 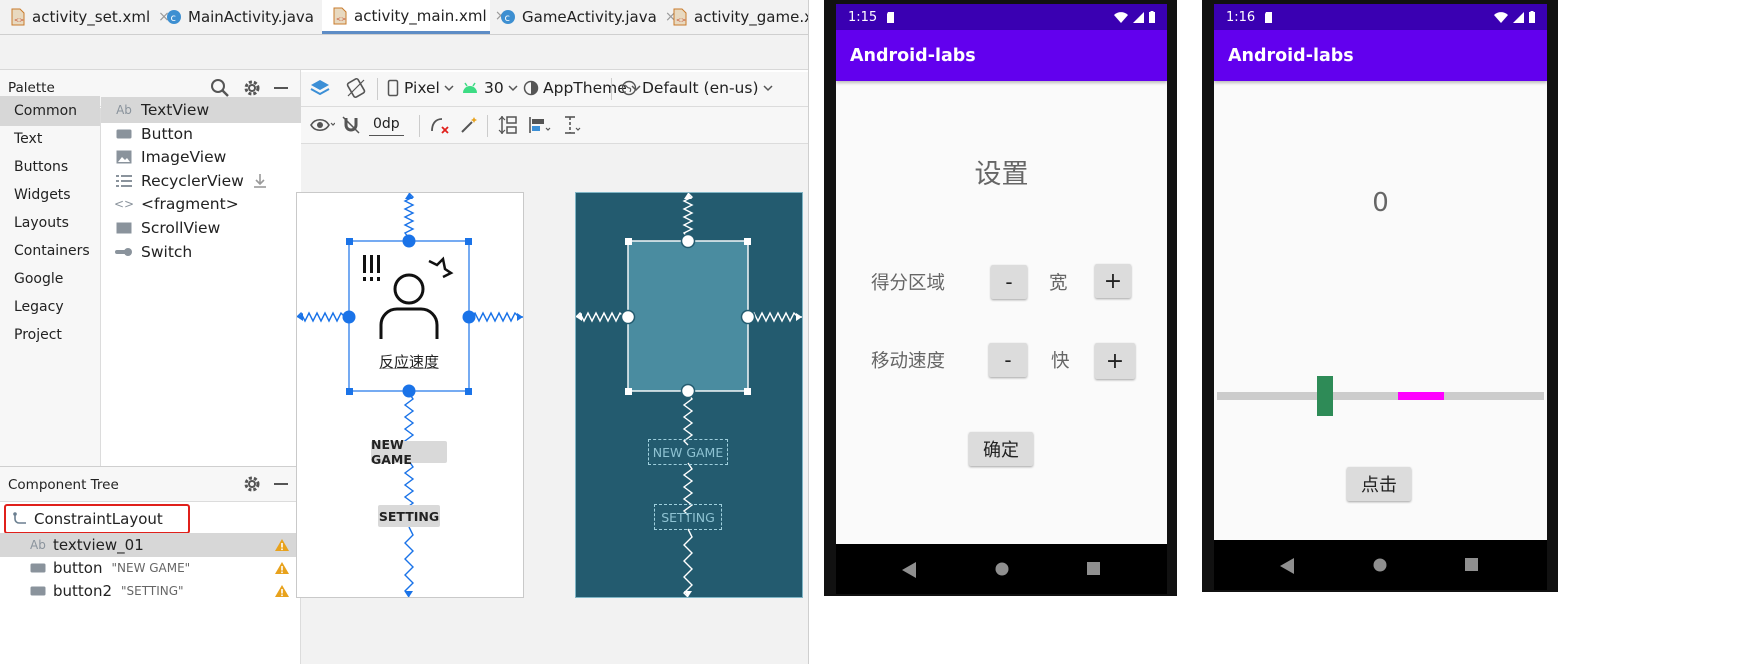 I want to click on pack-icon, so click(x=508, y=125).